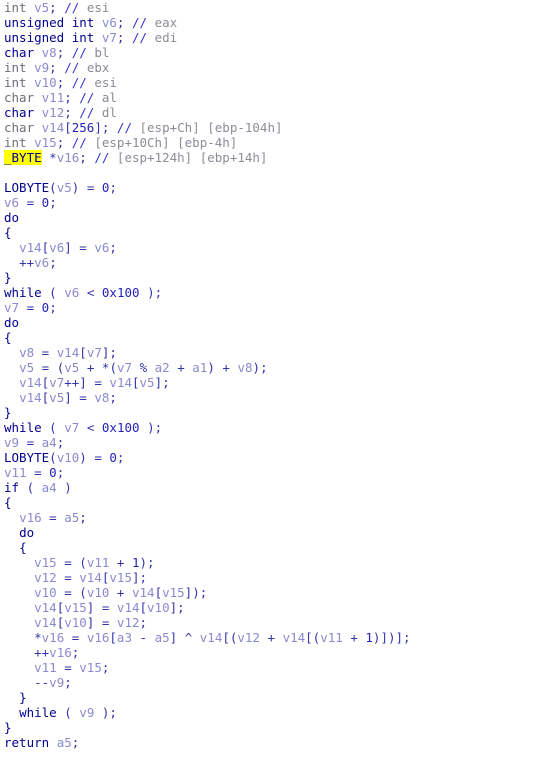 This screenshot has width=541, height=758. Describe the element at coordinates (270, 37) in the screenshot. I see `code-line: unsigned int v7; // edi` at that location.